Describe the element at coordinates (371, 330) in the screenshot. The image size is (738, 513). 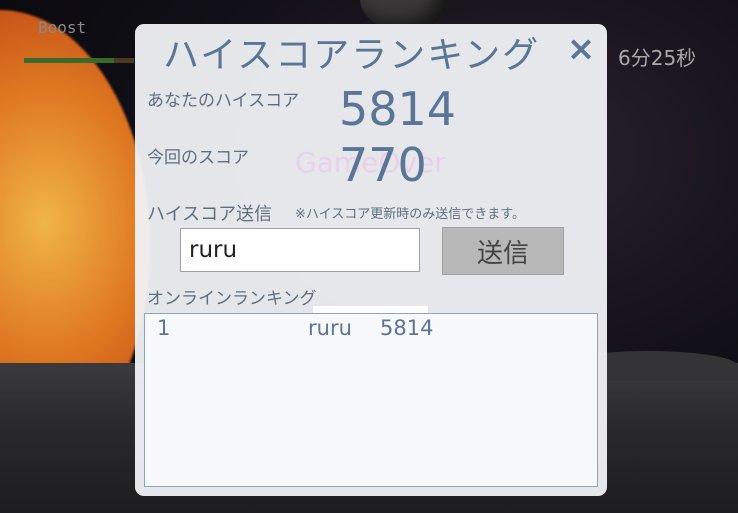
I see `list-item: 1 ruru 5814` at that location.